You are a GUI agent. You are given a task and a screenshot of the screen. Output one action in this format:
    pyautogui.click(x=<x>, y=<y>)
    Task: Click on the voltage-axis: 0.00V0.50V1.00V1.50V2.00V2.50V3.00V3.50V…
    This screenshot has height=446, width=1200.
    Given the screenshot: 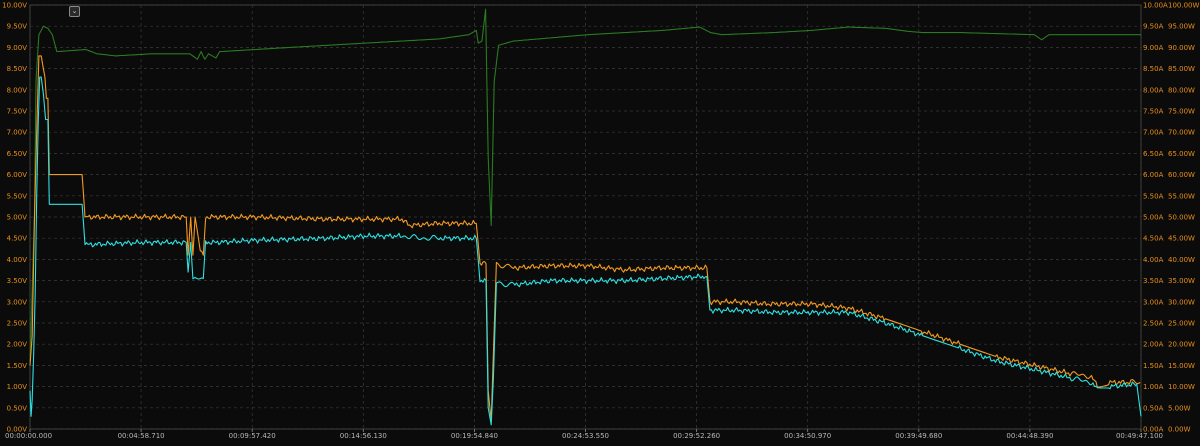 What is the action you would take?
    pyautogui.click(x=14, y=218)
    